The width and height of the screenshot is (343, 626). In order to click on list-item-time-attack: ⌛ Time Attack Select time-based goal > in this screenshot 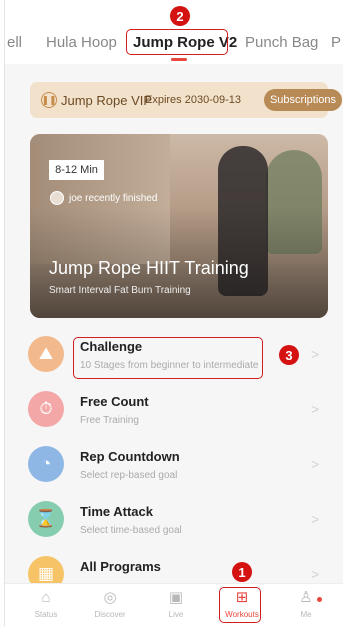, I will do `click(174, 522)`.